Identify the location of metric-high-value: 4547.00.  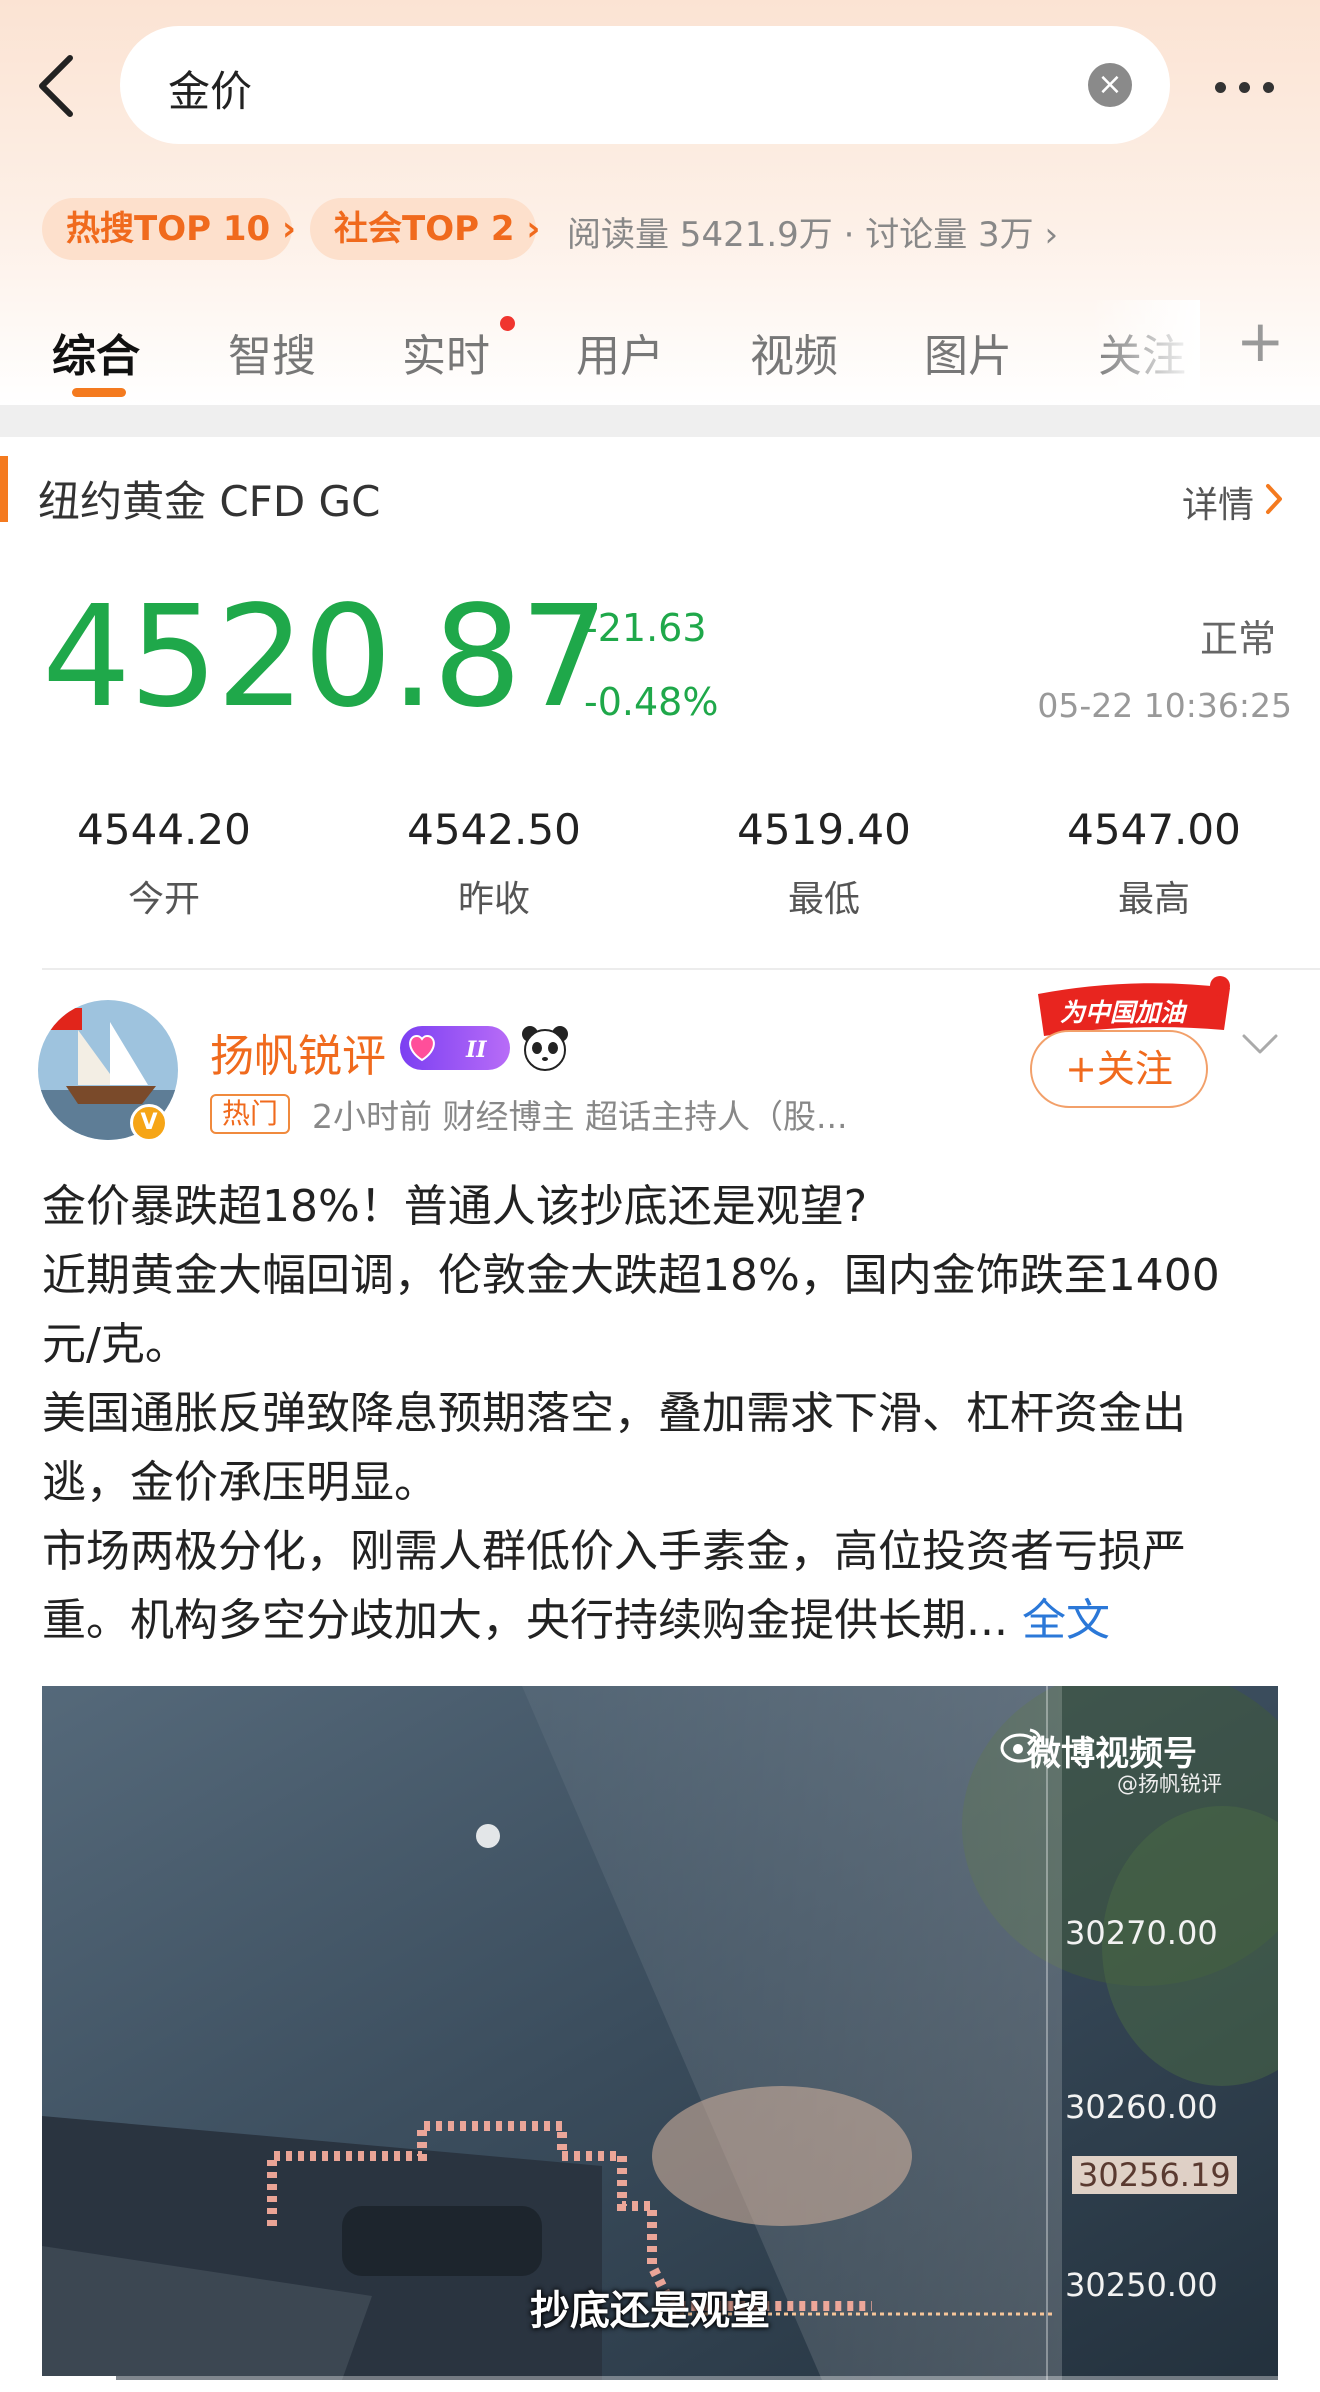
(1154, 829).